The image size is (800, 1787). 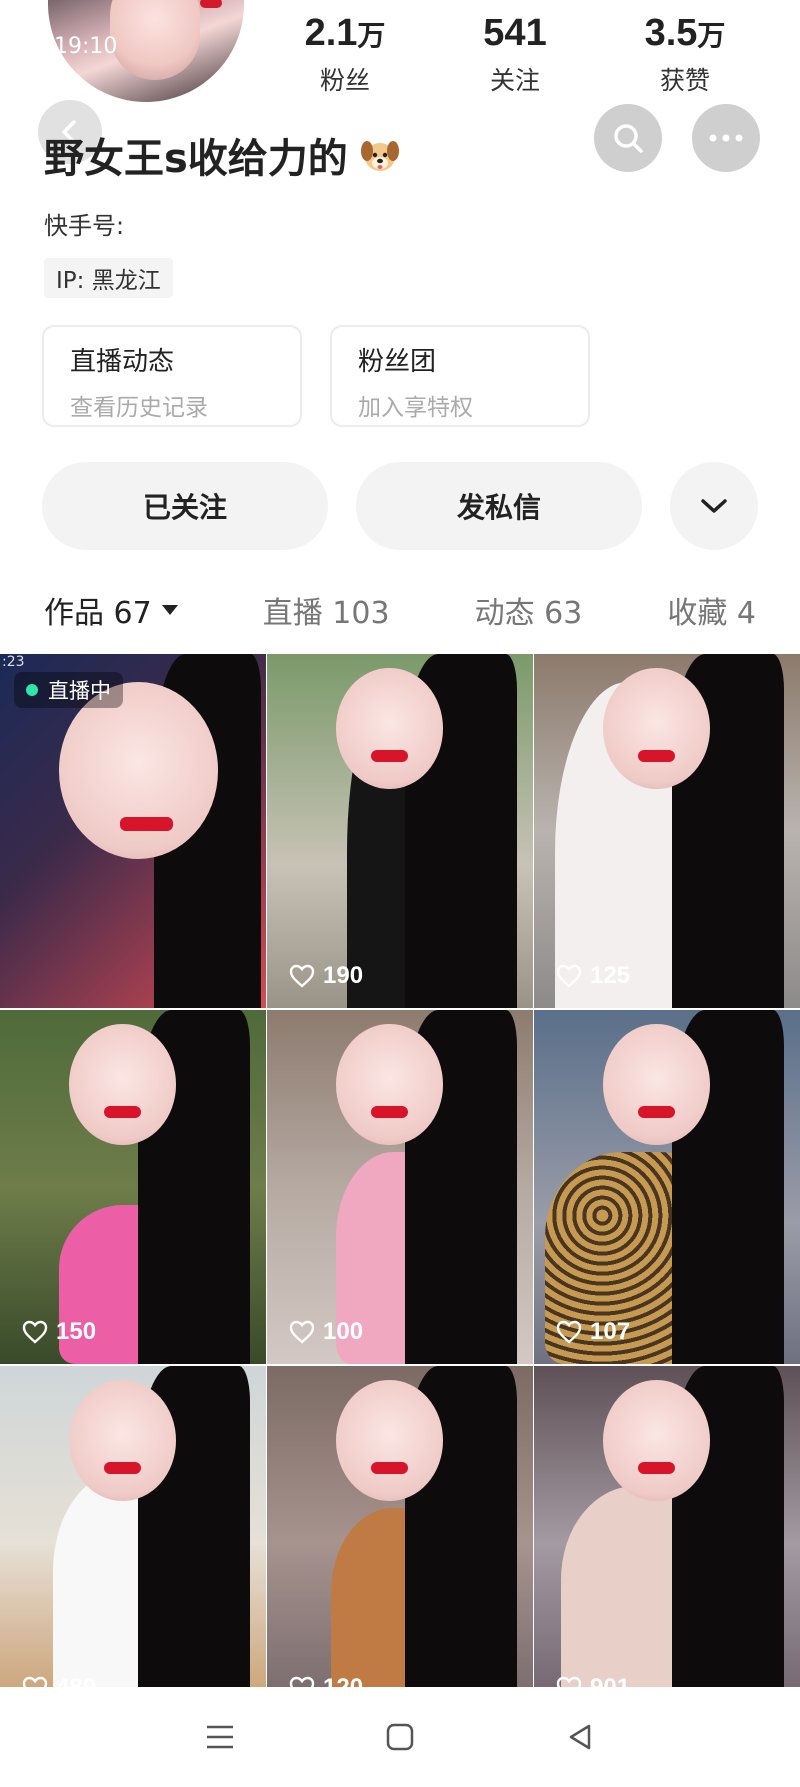 I want to click on followed-button: 已关注, so click(x=185, y=506).